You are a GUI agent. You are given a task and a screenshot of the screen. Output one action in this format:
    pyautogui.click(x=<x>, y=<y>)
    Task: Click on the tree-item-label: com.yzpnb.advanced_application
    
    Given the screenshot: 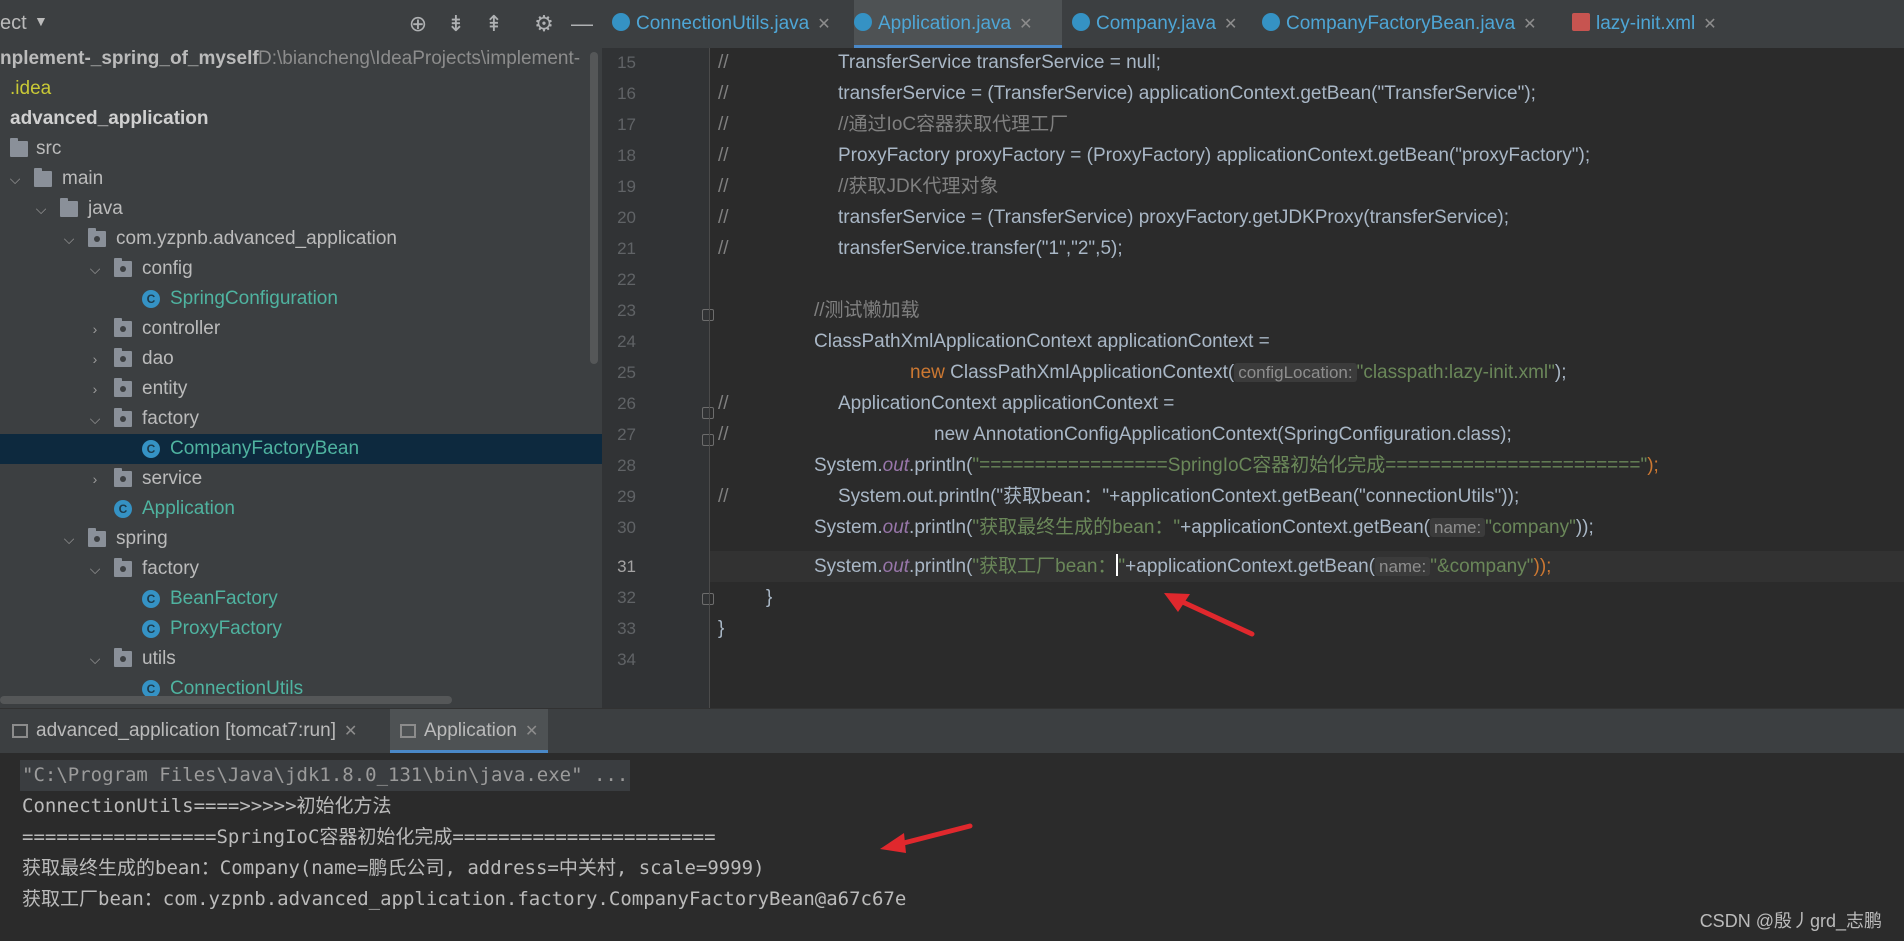 What is the action you would take?
    pyautogui.click(x=256, y=238)
    